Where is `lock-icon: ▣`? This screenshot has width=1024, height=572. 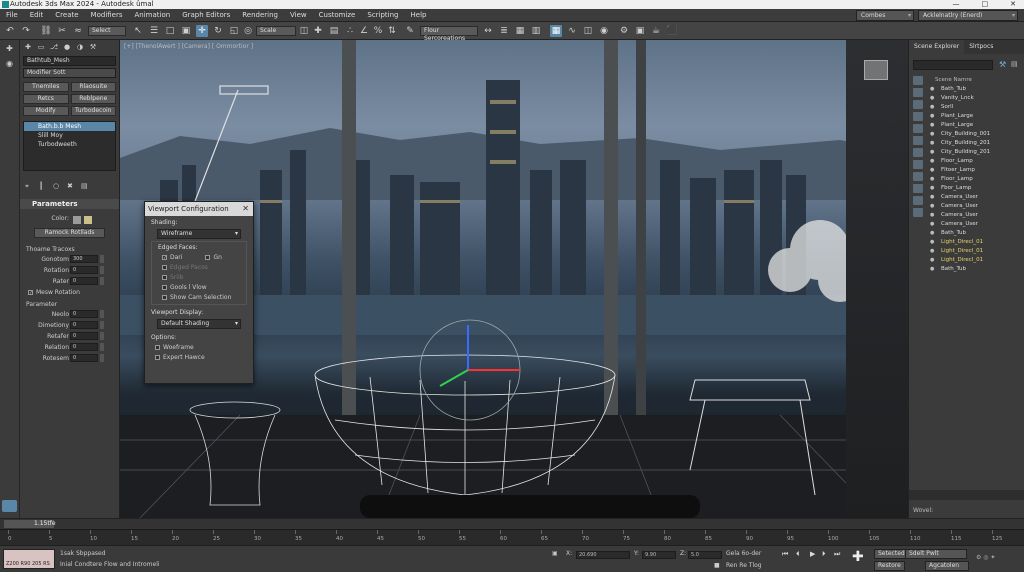 lock-icon: ▣ is located at coordinates (555, 553).